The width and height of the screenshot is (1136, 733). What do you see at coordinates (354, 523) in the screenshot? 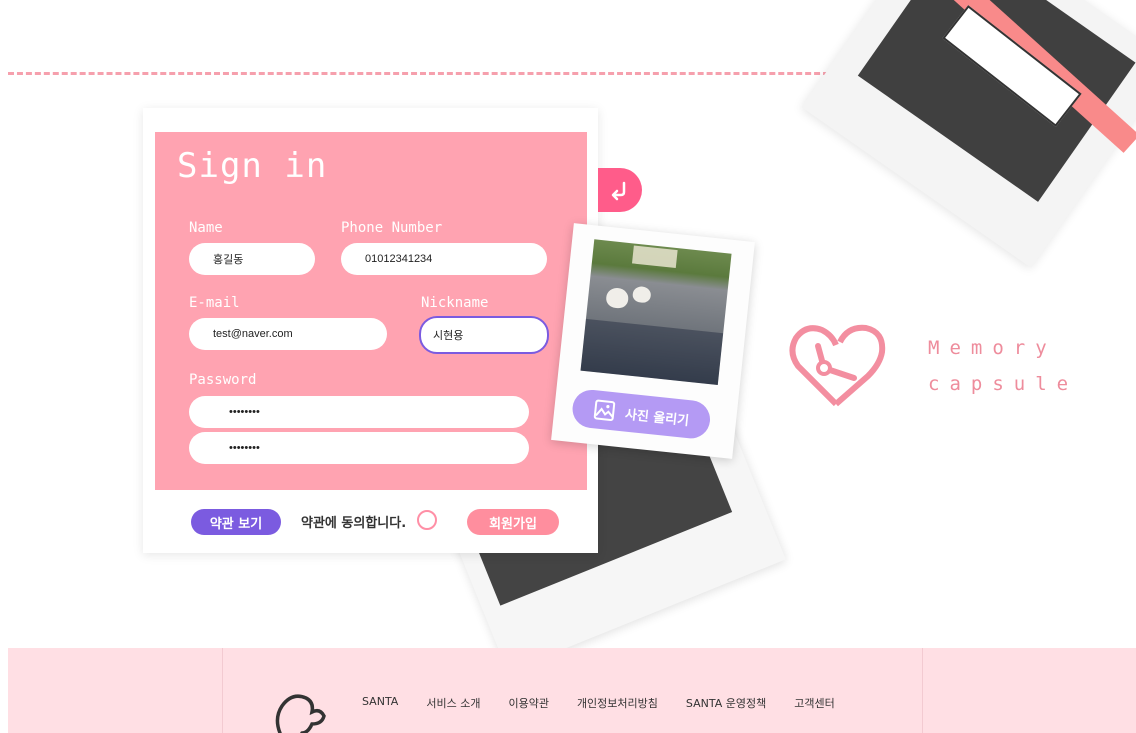
I see `agree-label: 약관에 동의합니다.` at bounding box center [354, 523].